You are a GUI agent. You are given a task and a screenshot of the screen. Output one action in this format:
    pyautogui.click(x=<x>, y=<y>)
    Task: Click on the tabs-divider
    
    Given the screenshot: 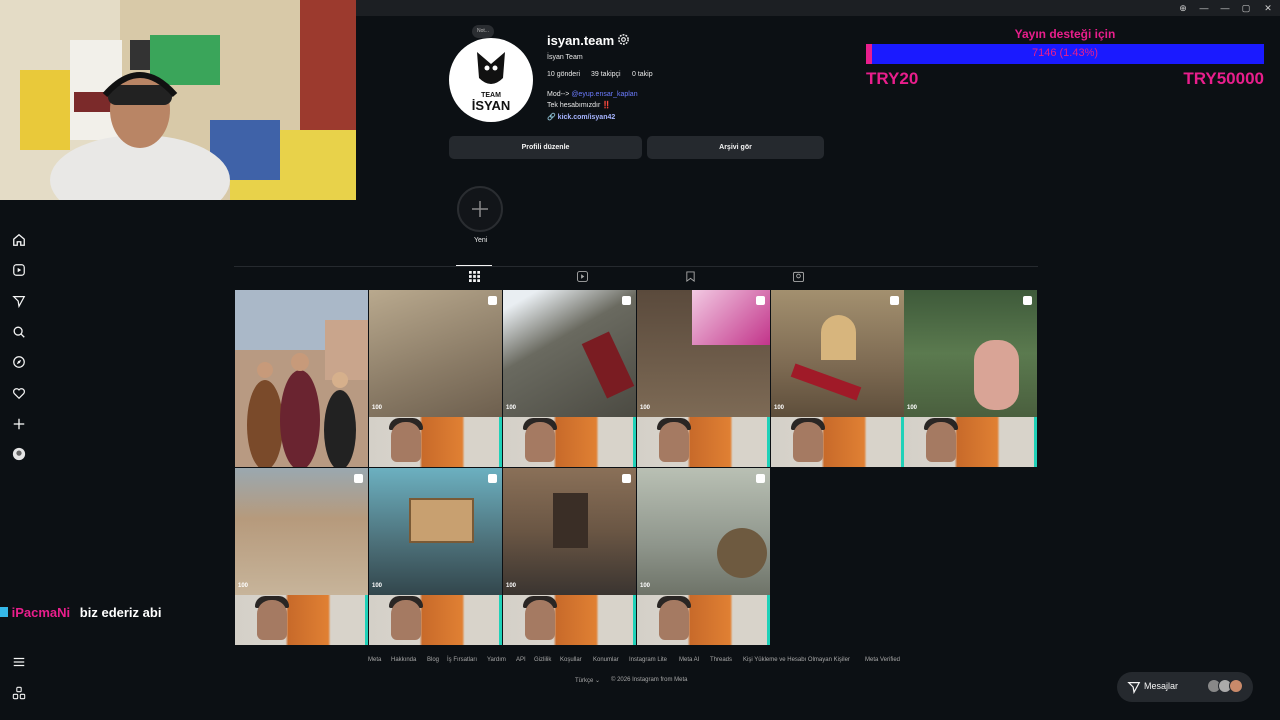 What is the action you would take?
    pyautogui.click(x=636, y=266)
    